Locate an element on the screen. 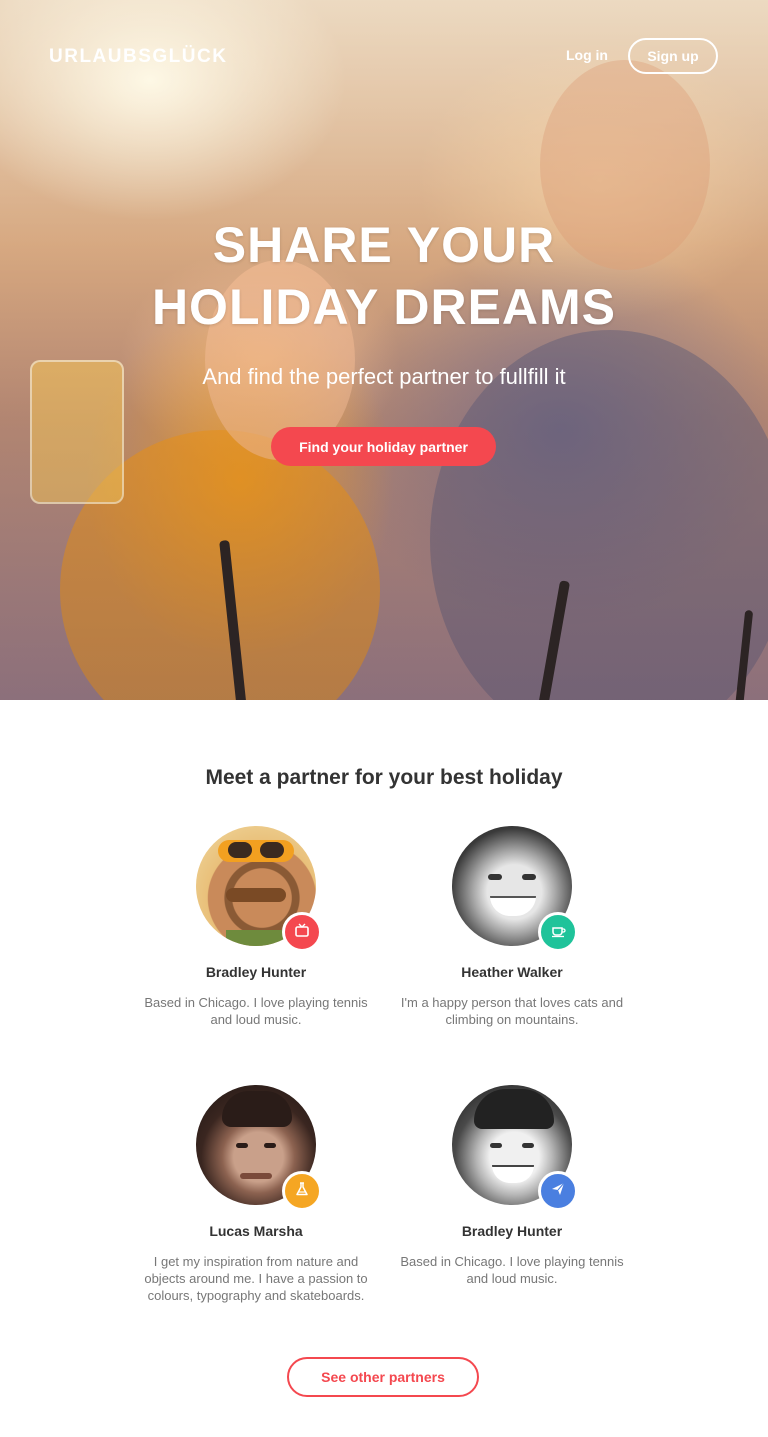 This screenshot has width=768, height=1437. login-link: Log in is located at coordinates (587, 55).